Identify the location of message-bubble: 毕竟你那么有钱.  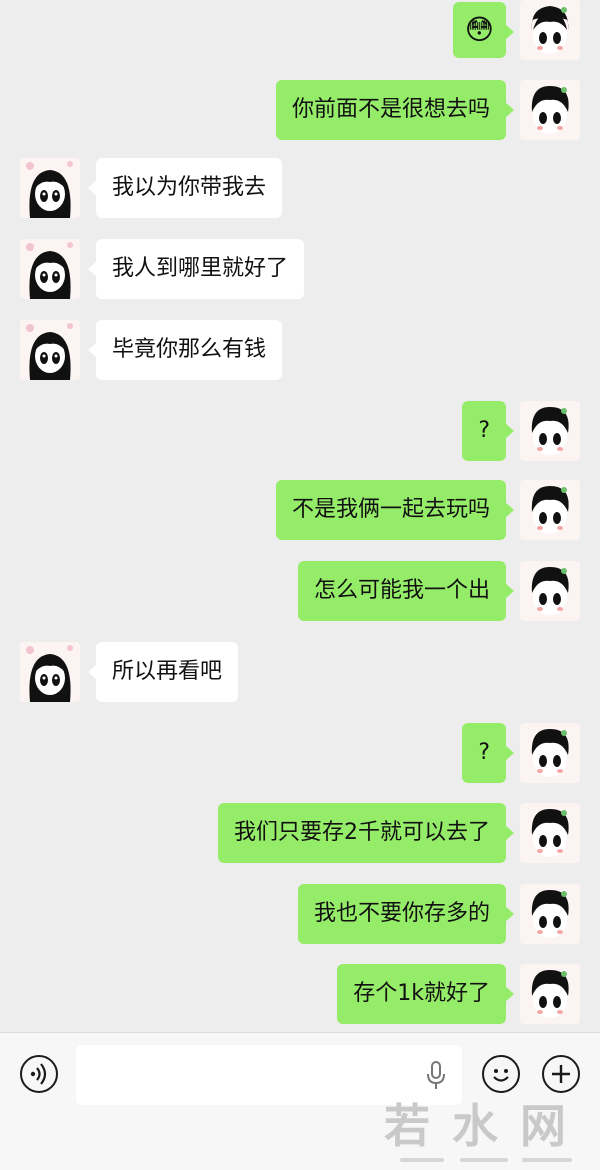
(185, 350).